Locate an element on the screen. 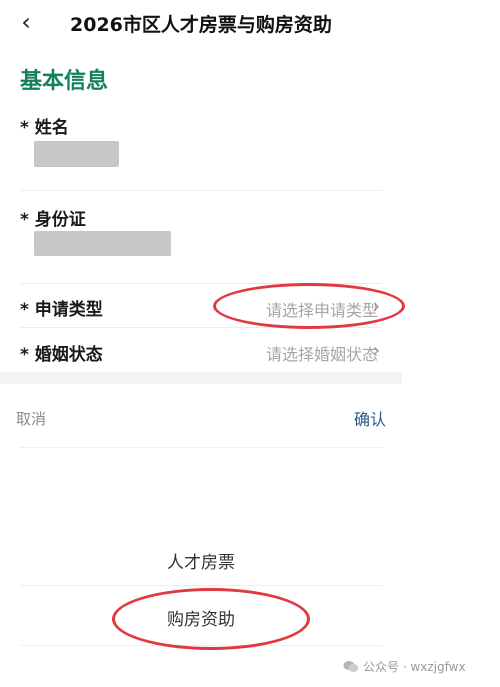  nav-header: ‹ 2026市区人才房票与购房资助 is located at coordinates (250, 24).